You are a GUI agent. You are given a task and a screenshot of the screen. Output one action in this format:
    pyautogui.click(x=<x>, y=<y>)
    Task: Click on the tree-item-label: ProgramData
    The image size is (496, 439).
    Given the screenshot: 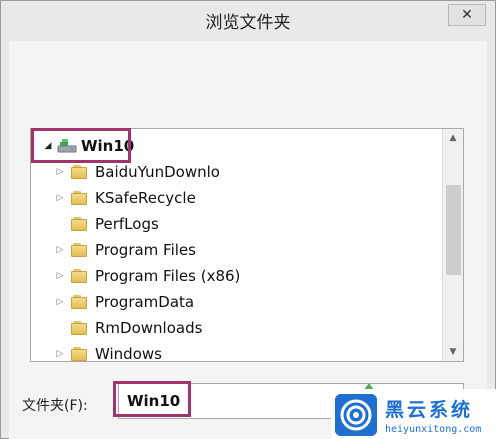 What is the action you would take?
    pyautogui.click(x=145, y=302)
    